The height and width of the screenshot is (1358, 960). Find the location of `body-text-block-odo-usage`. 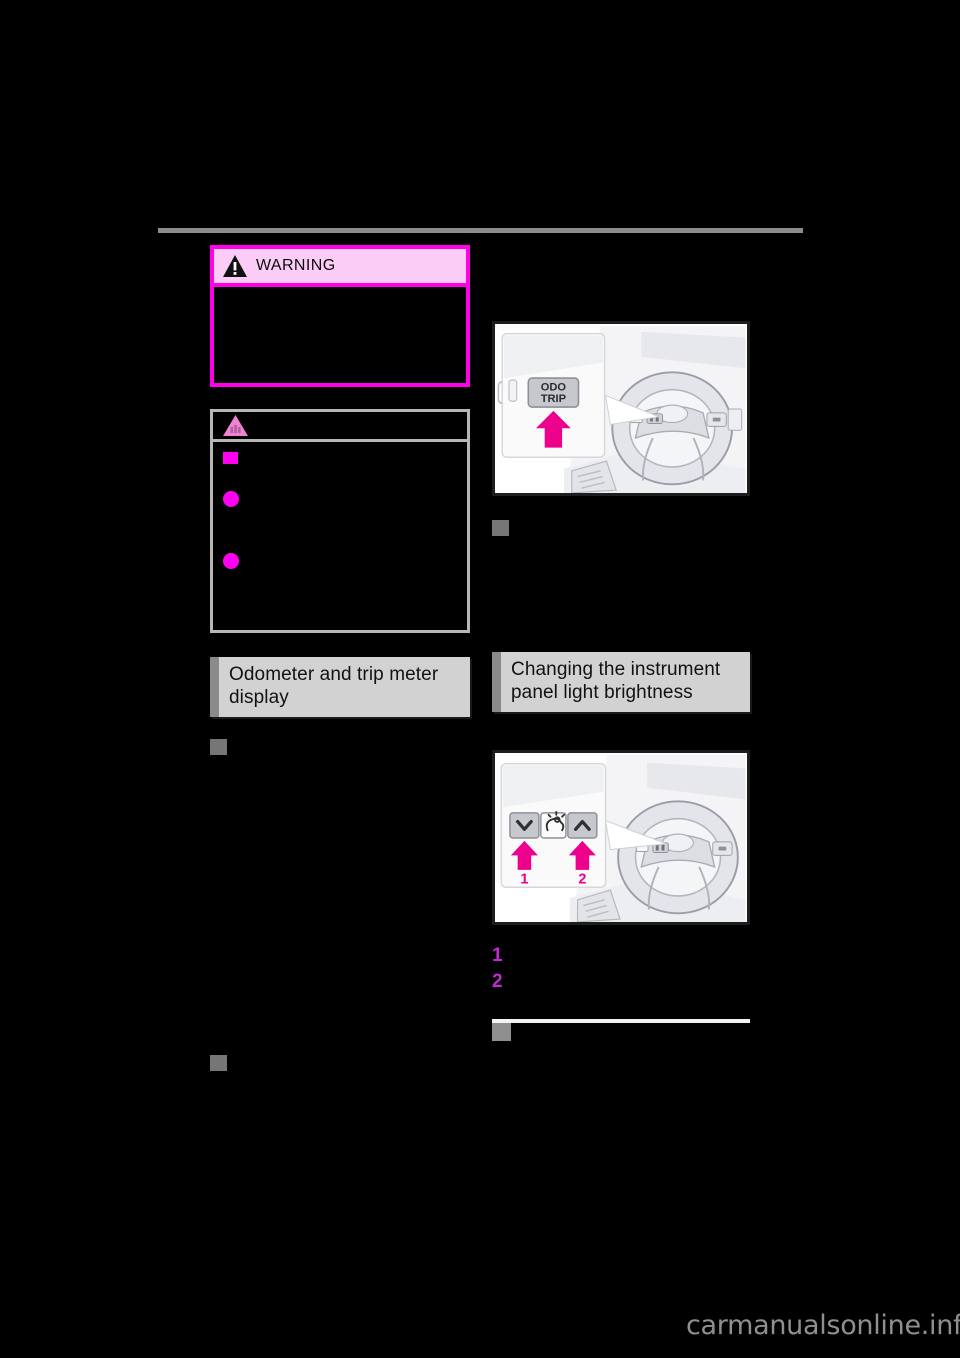

body-text-block-odo-usage is located at coordinates (621, 601).